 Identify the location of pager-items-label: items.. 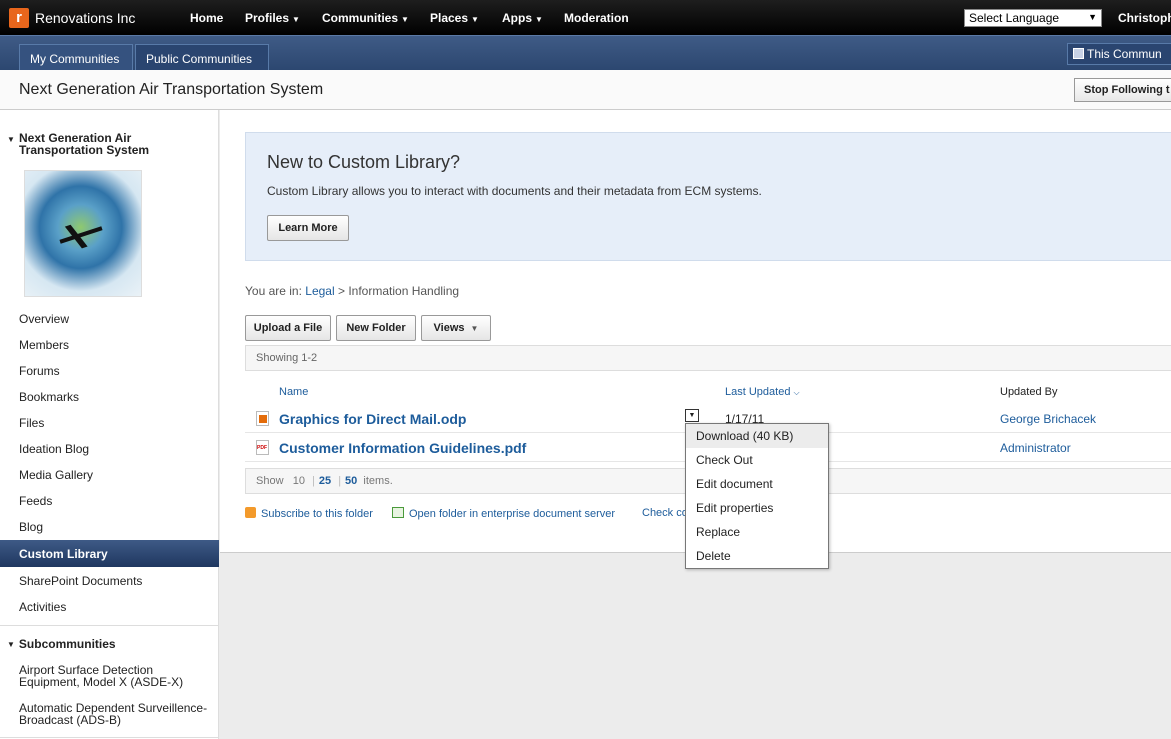
(378, 481).